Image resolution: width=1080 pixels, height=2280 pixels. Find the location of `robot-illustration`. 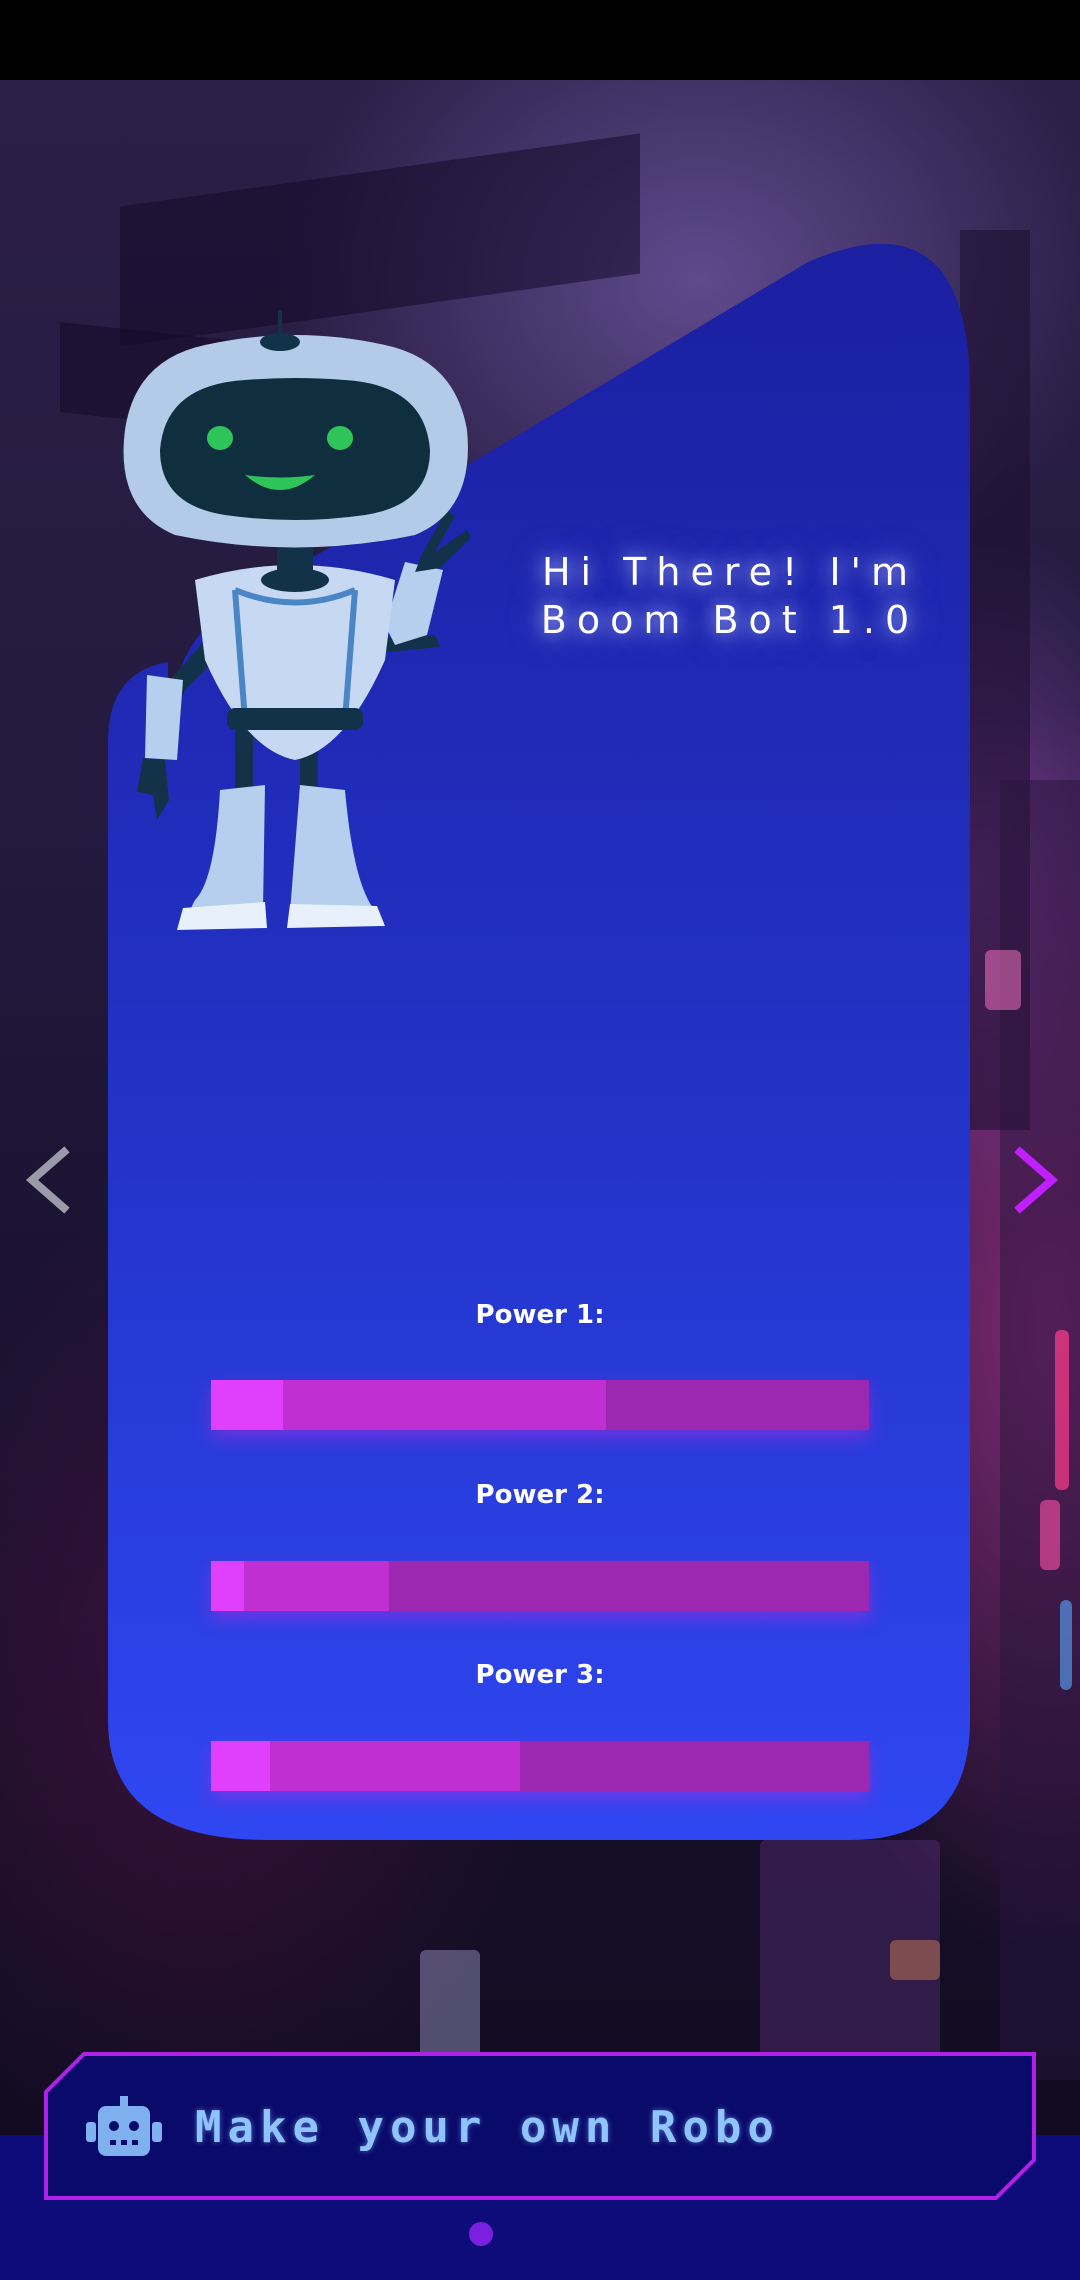

robot-illustration is located at coordinates (296, 620).